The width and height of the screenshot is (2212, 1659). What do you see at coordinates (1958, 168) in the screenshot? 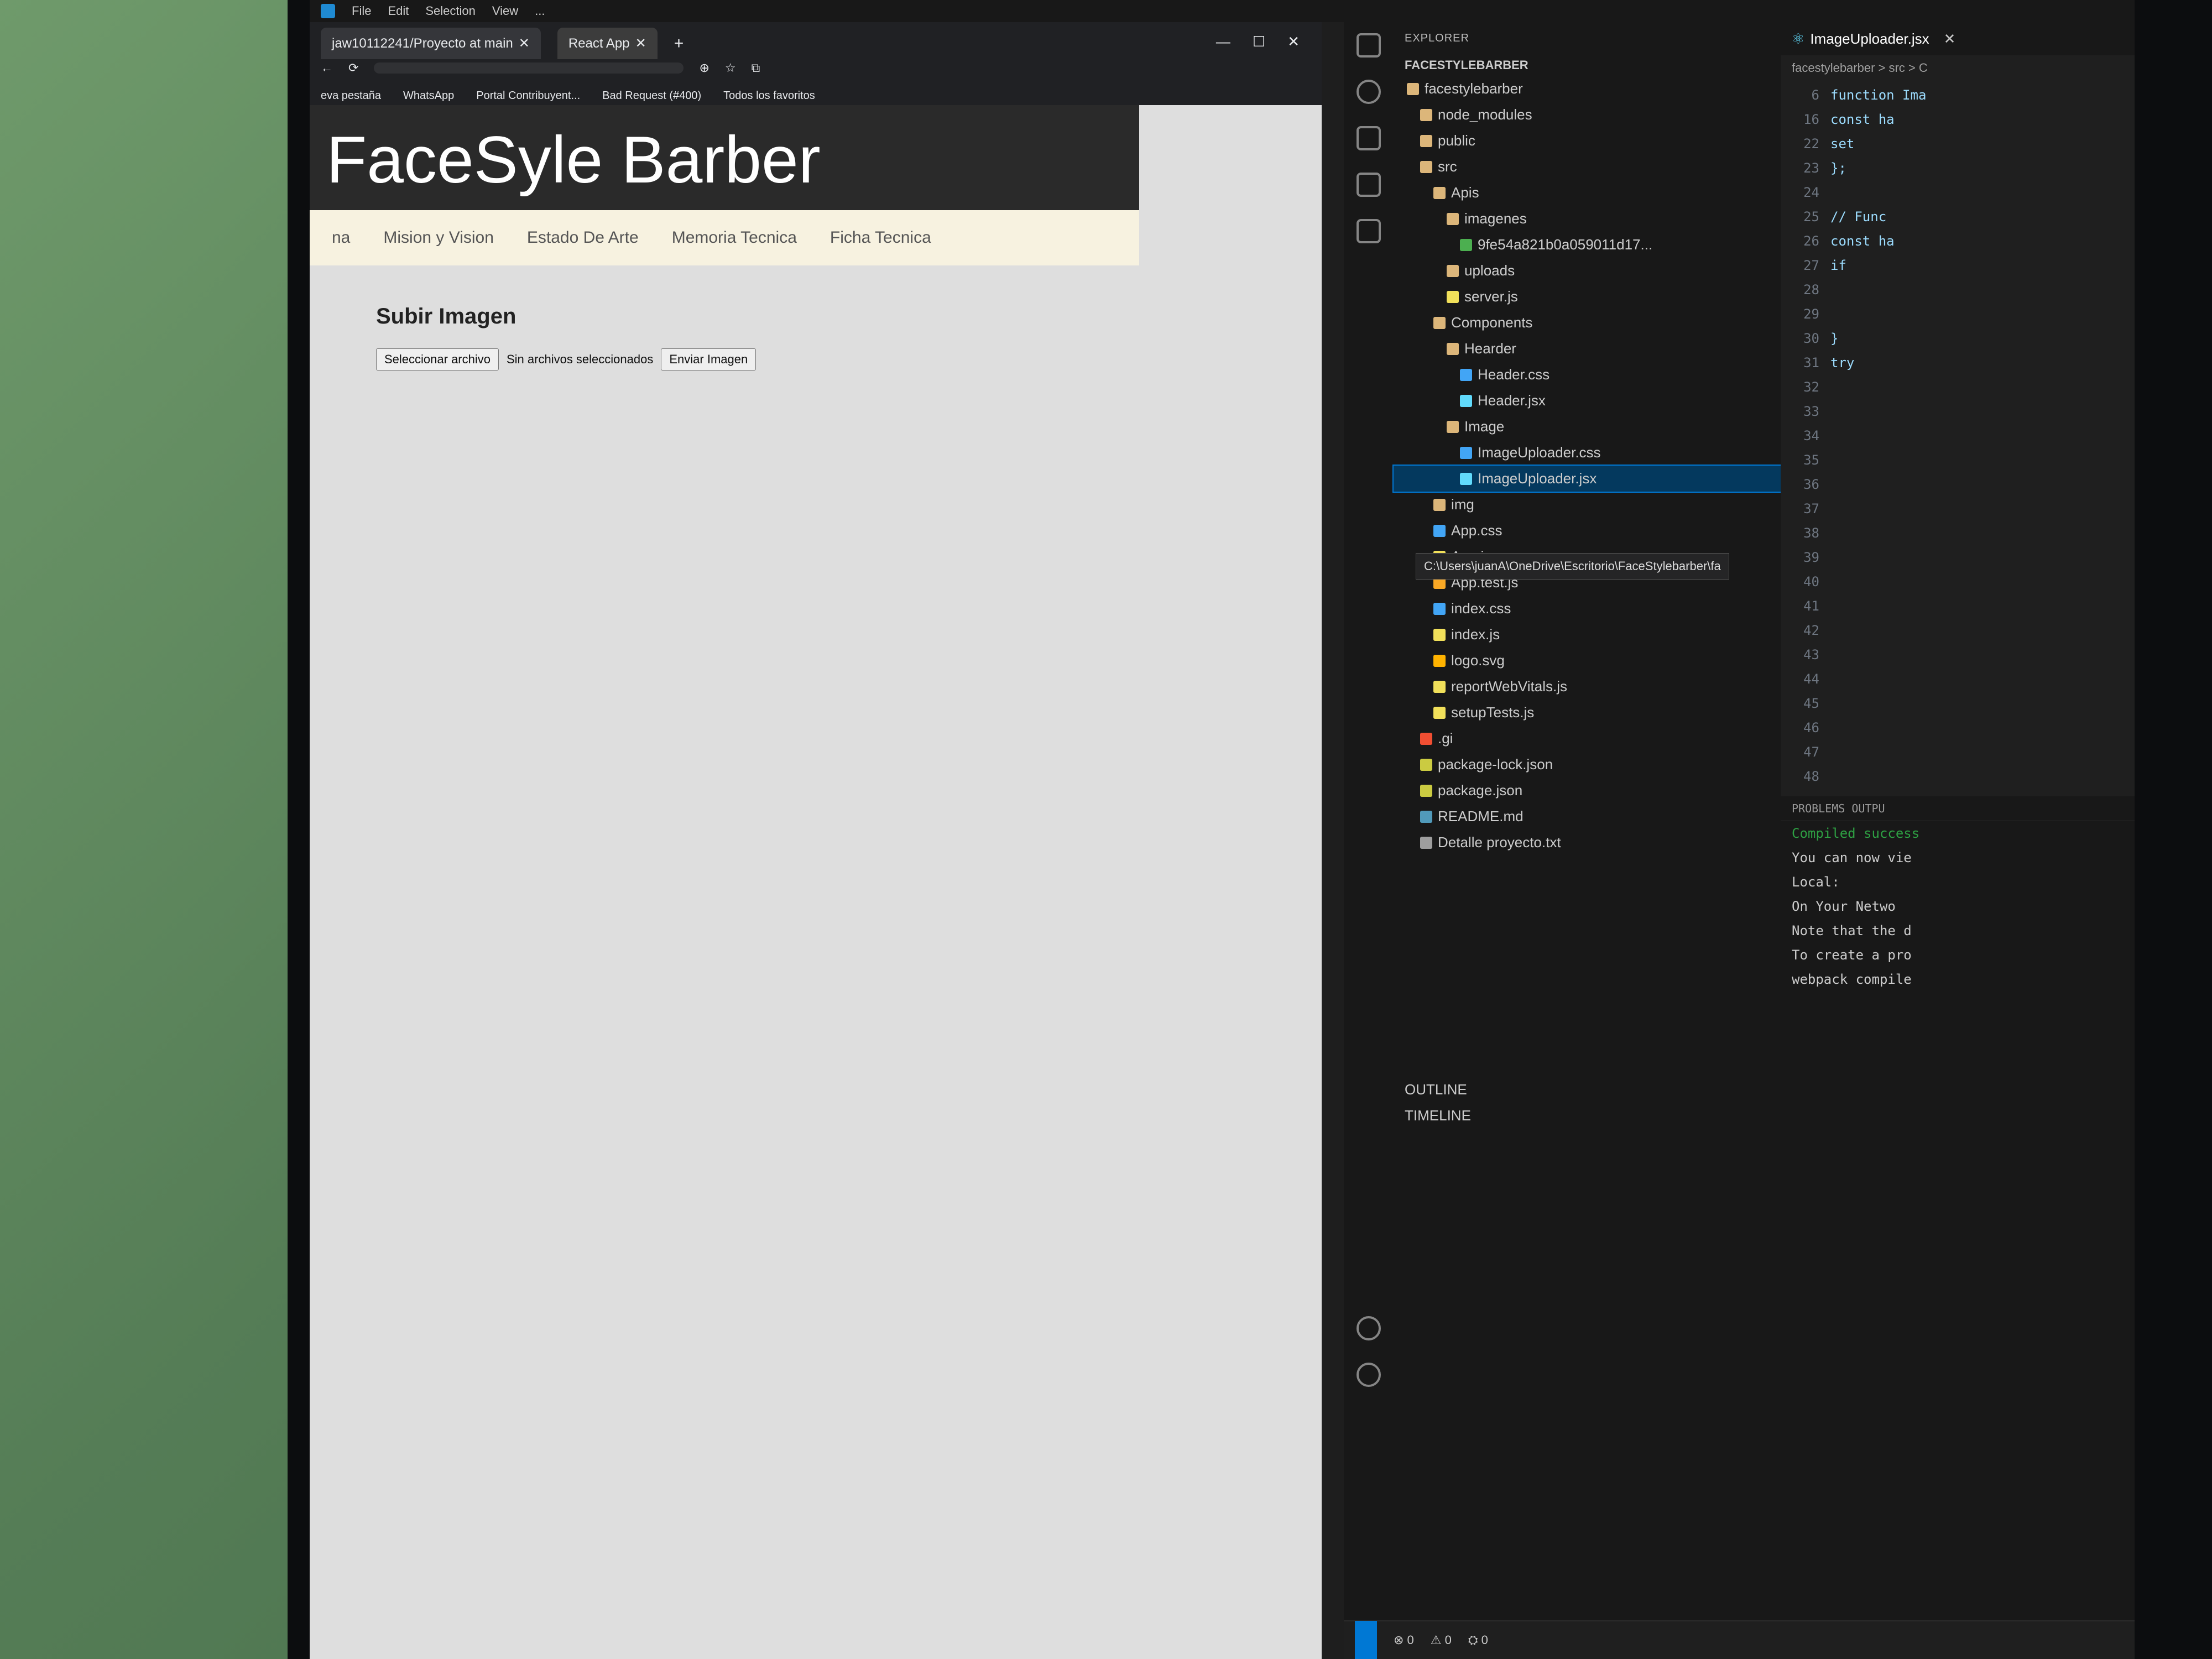
I see `code-line: 23 };` at bounding box center [1958, 168].